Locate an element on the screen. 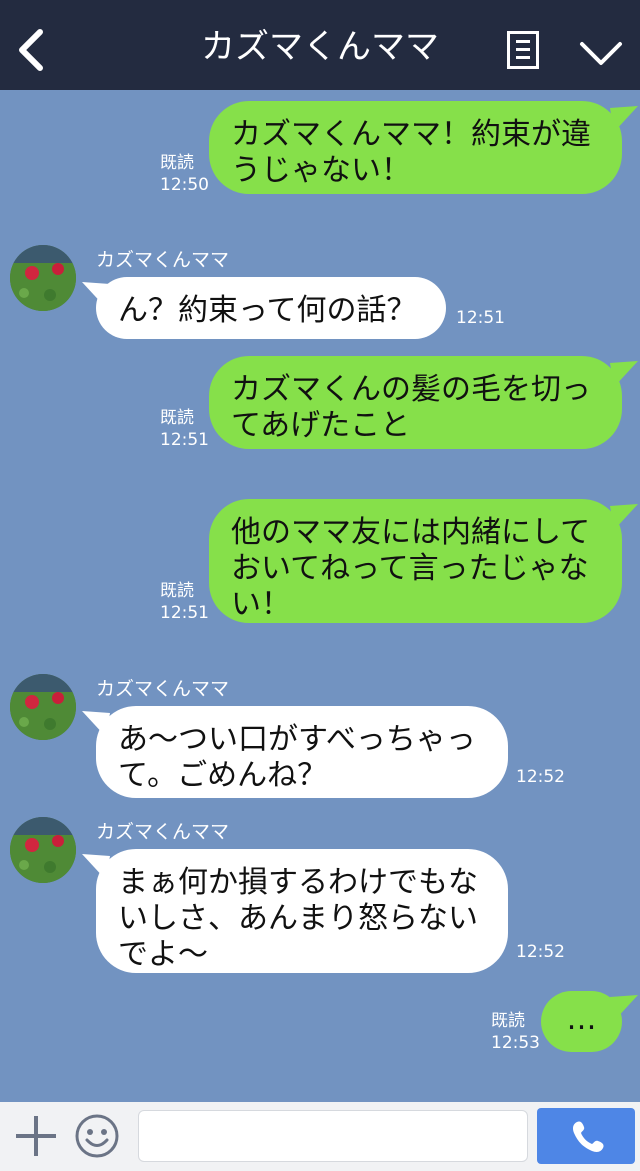 This screenshot has width=640, height=1171. chat-title: カズマくんママ is located at coordinates (320, 47).